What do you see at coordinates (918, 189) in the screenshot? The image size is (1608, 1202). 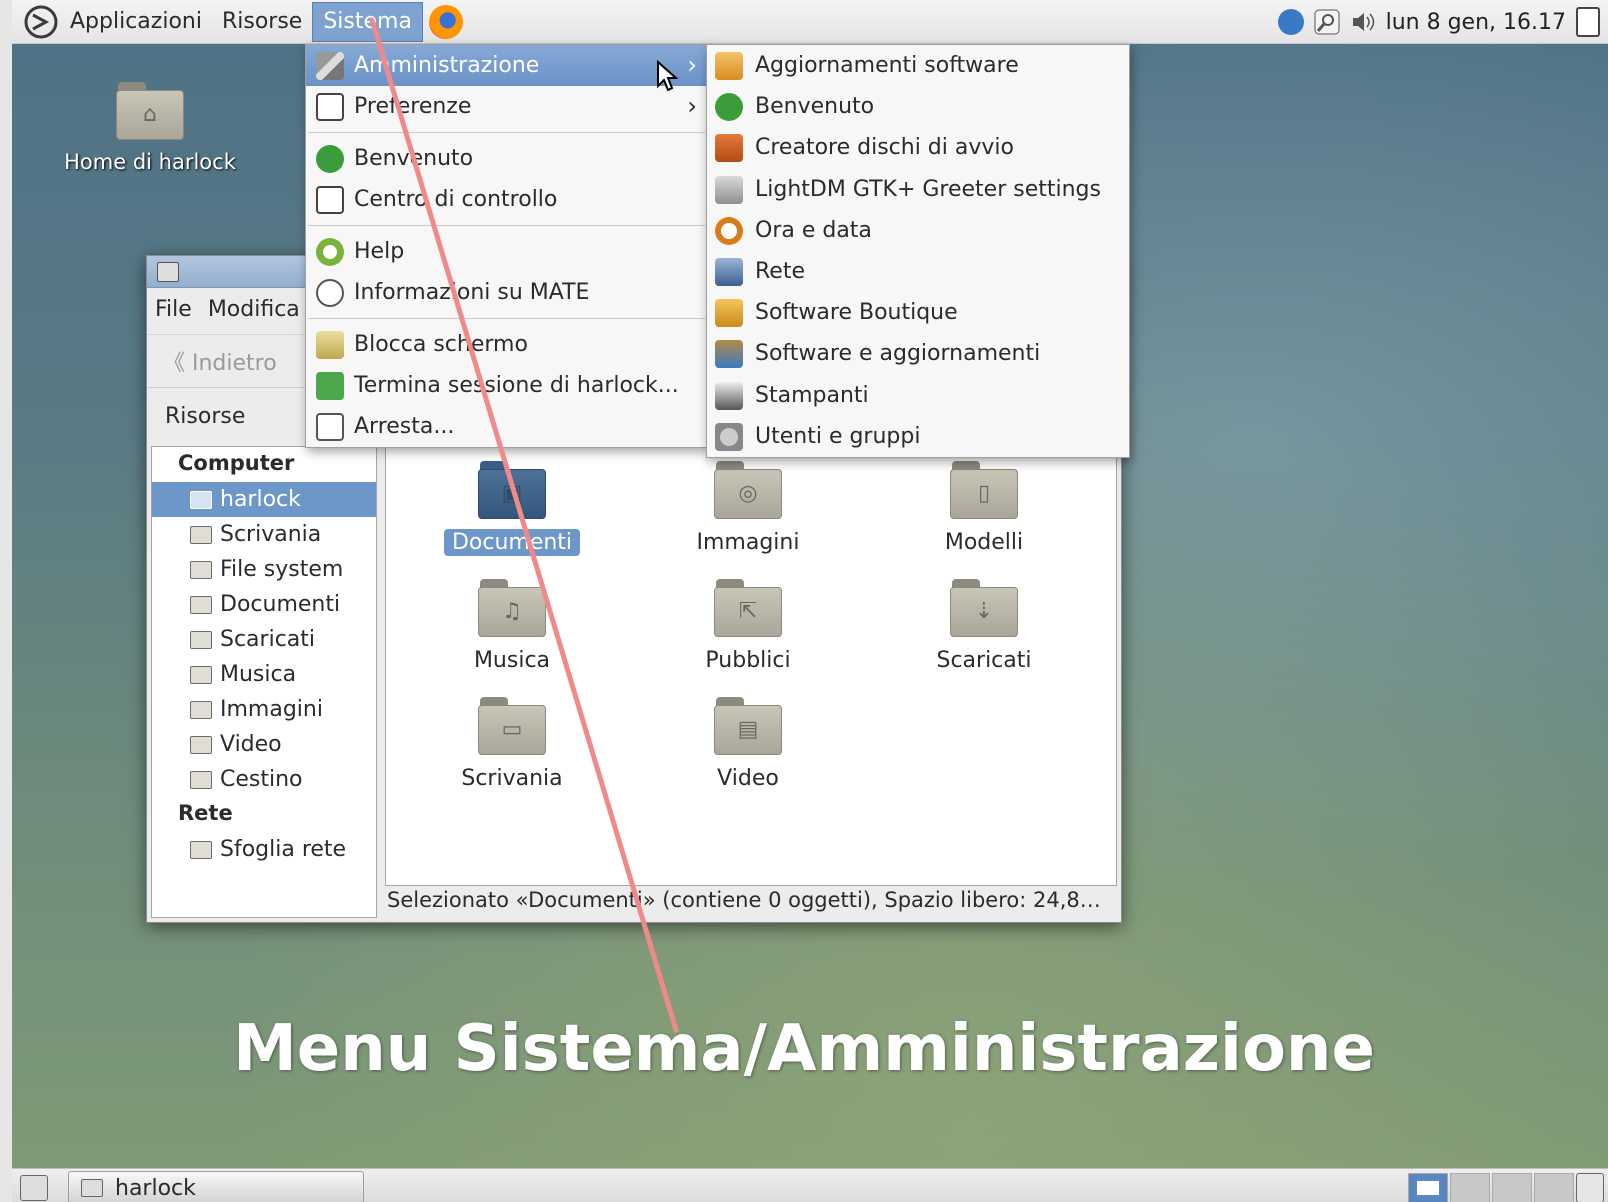 I see `submenu-item-lightdm: LightDM GTK+ Greeter settings` at bounding box center [918, 189].